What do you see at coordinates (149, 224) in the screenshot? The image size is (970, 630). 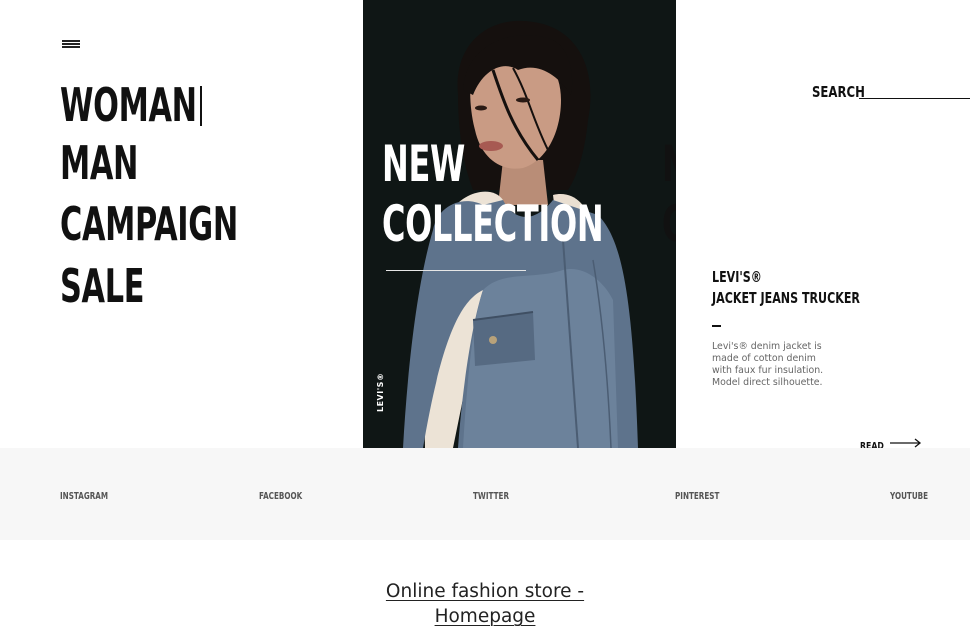 I see `nav-item-label: CAMPAIGN` at bounding box center [149, 224].